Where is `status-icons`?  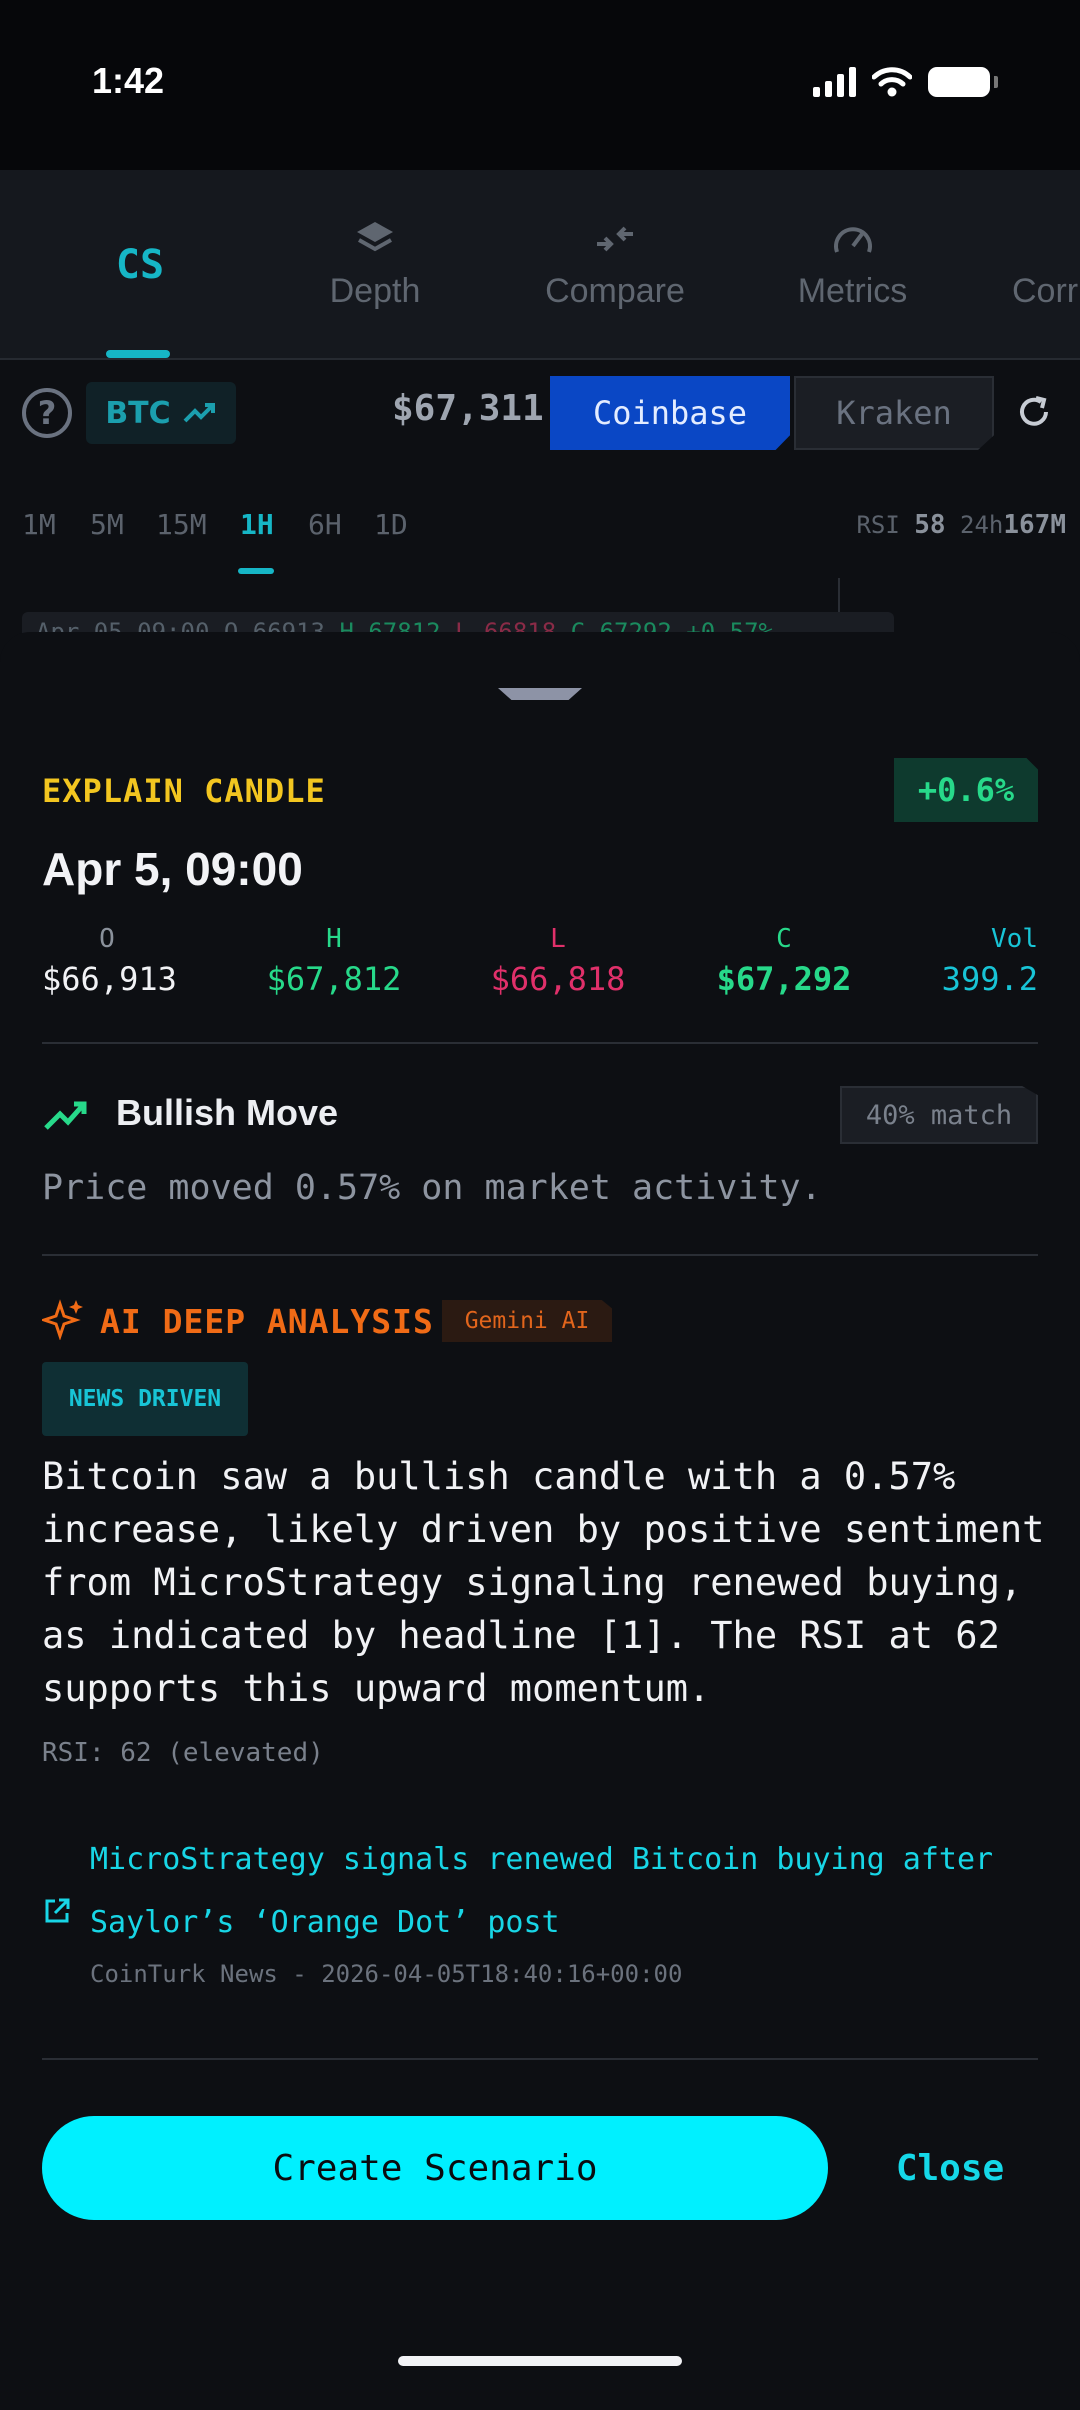
status-icons is located at coordinates (905, 82).